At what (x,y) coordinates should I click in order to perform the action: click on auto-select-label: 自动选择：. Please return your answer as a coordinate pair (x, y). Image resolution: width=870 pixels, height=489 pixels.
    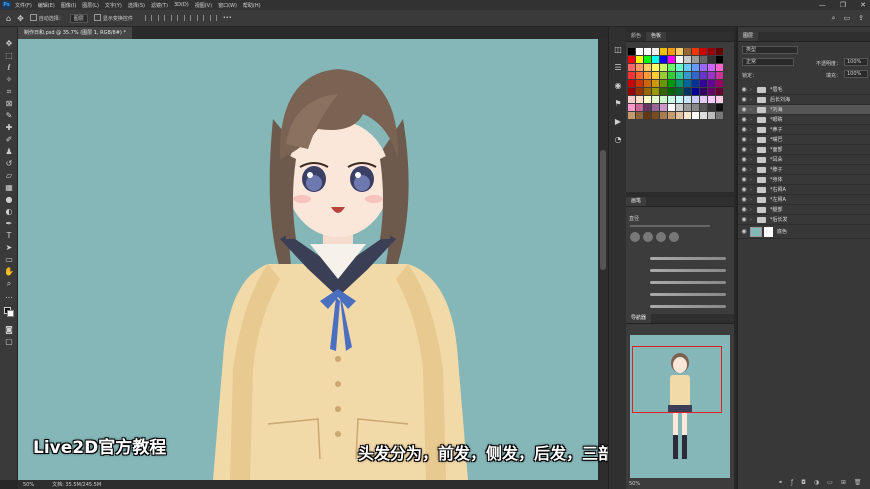
    Looking at the image, I should click on (47, 18).